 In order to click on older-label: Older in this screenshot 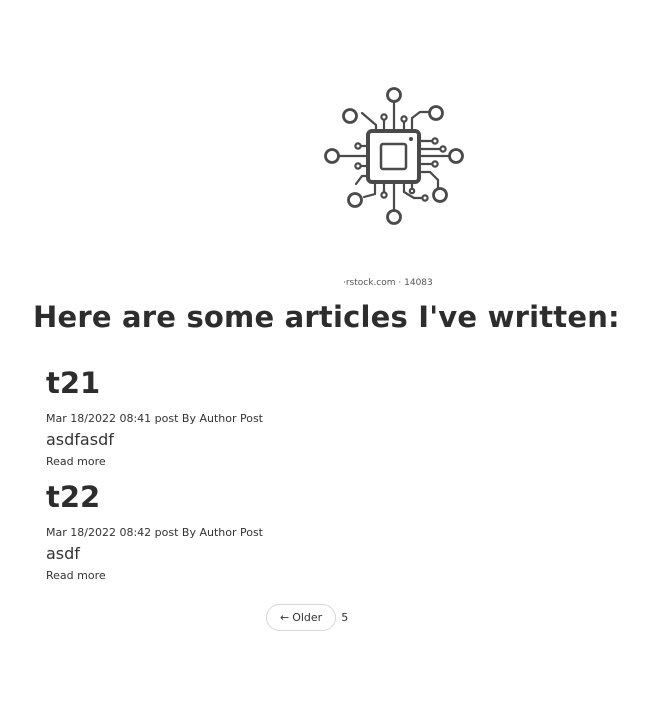, I will do `click(307, 617)`.